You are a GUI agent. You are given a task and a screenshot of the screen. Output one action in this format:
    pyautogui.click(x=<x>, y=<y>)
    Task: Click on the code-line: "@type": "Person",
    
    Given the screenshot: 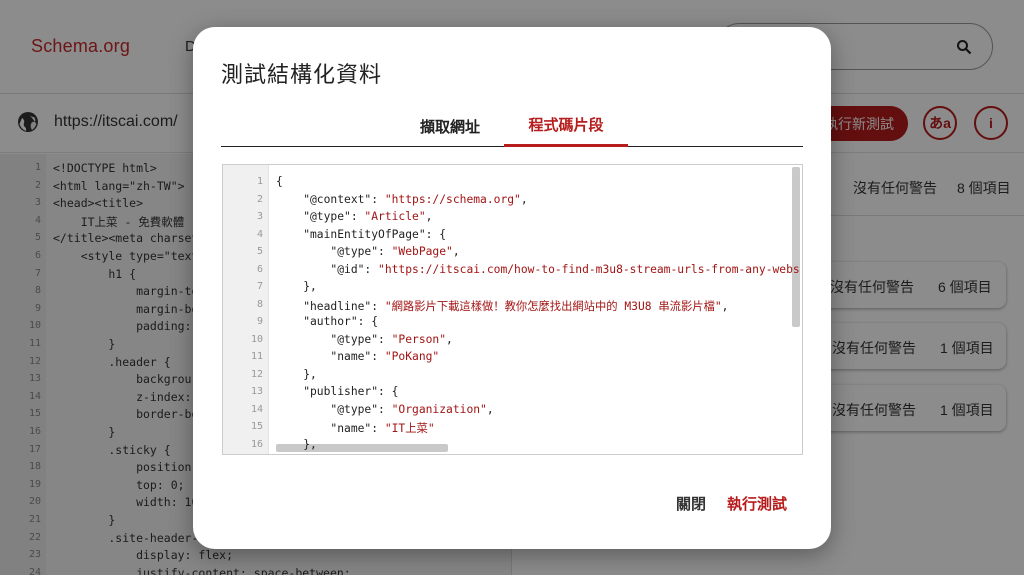 What is the action you would take?
    pyautogui.click(x=364, y=339)
    